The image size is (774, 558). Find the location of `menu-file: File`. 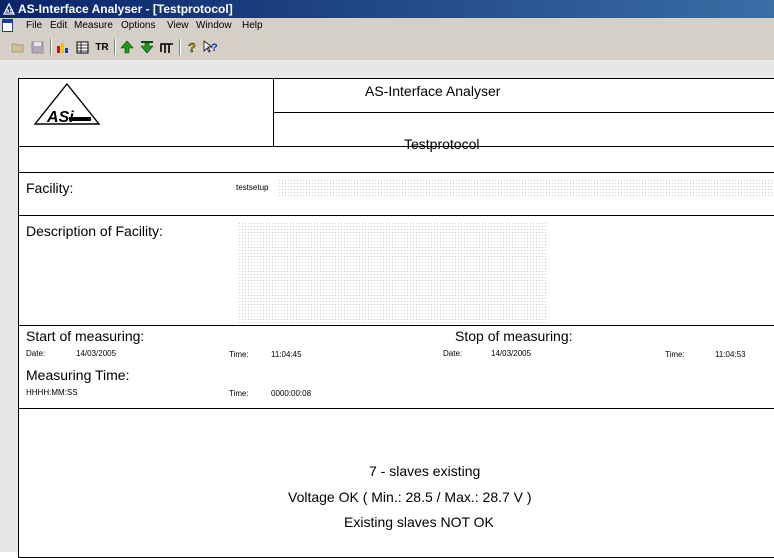

menu-file: File is located at coordinates (34, 25).